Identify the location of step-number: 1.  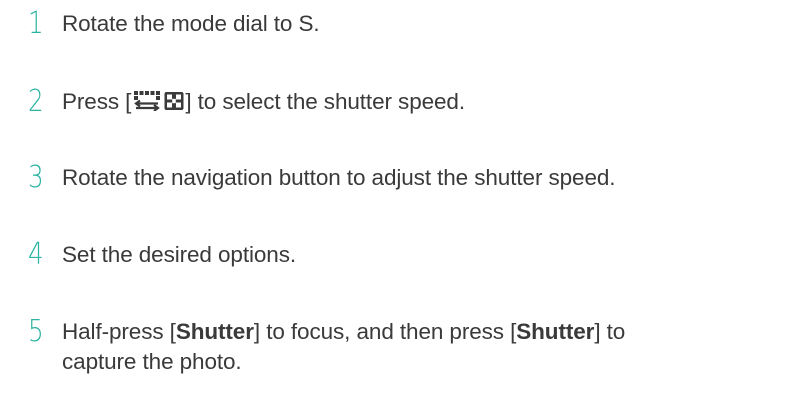
(36, 23).